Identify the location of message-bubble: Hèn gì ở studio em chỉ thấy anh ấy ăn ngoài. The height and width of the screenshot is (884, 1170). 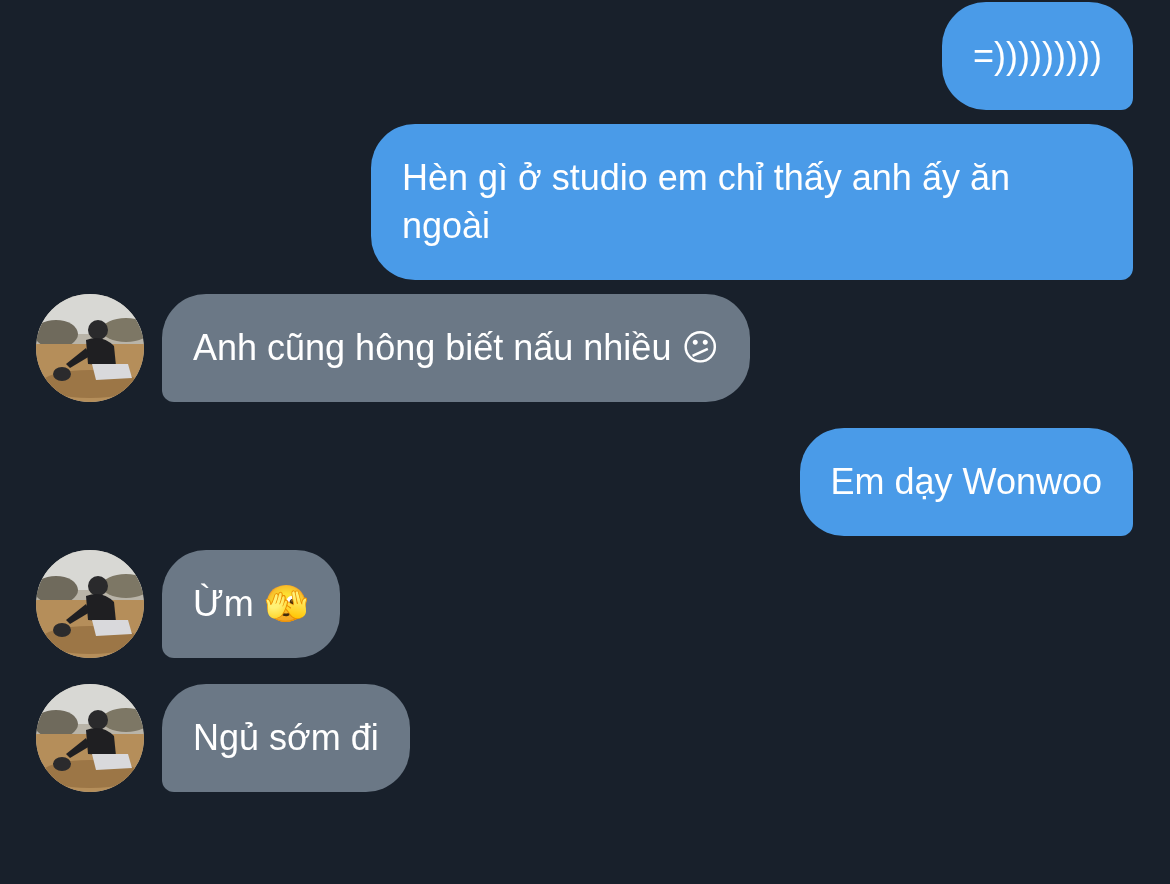
(752, 202).